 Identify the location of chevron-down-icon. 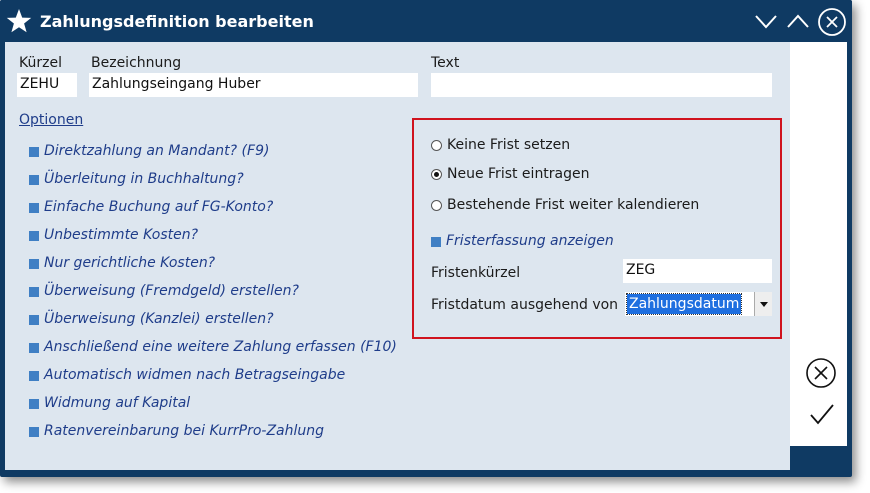
(766, 21).